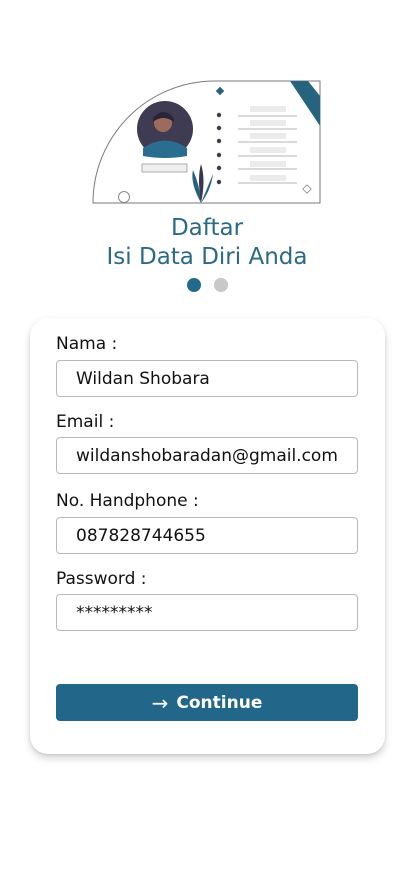 Image resolution: width=414 pixels, height=896 pixels. What do you see at coordinates (101, 579) in the screenshot?
I see `password-label: Password :` at bounding box center [101, 579].